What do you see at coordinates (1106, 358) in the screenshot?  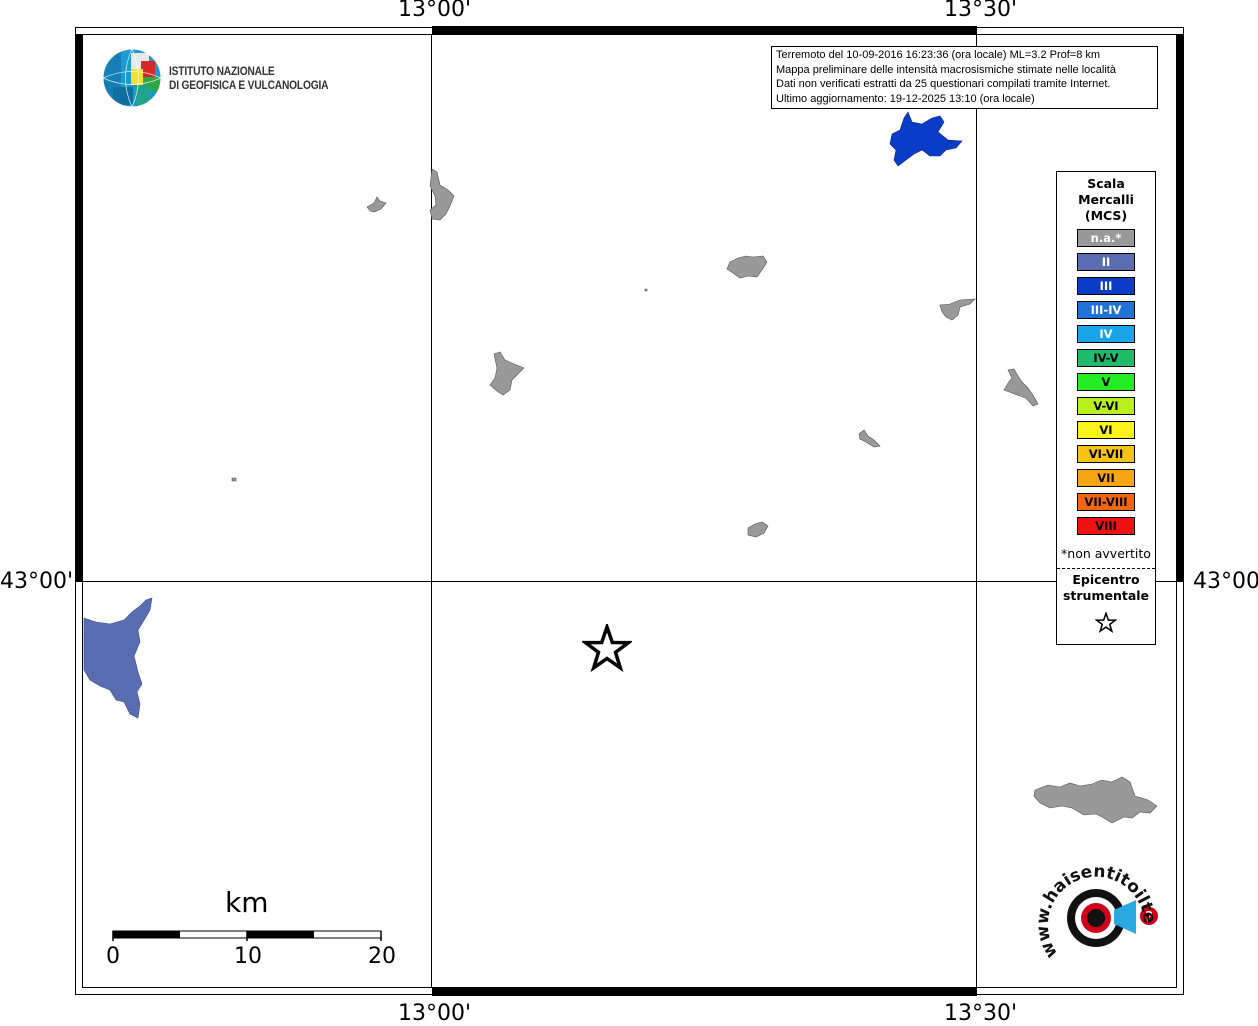 I see `legend-swatch-item: IV-V` at bounding box center [1106, 358].